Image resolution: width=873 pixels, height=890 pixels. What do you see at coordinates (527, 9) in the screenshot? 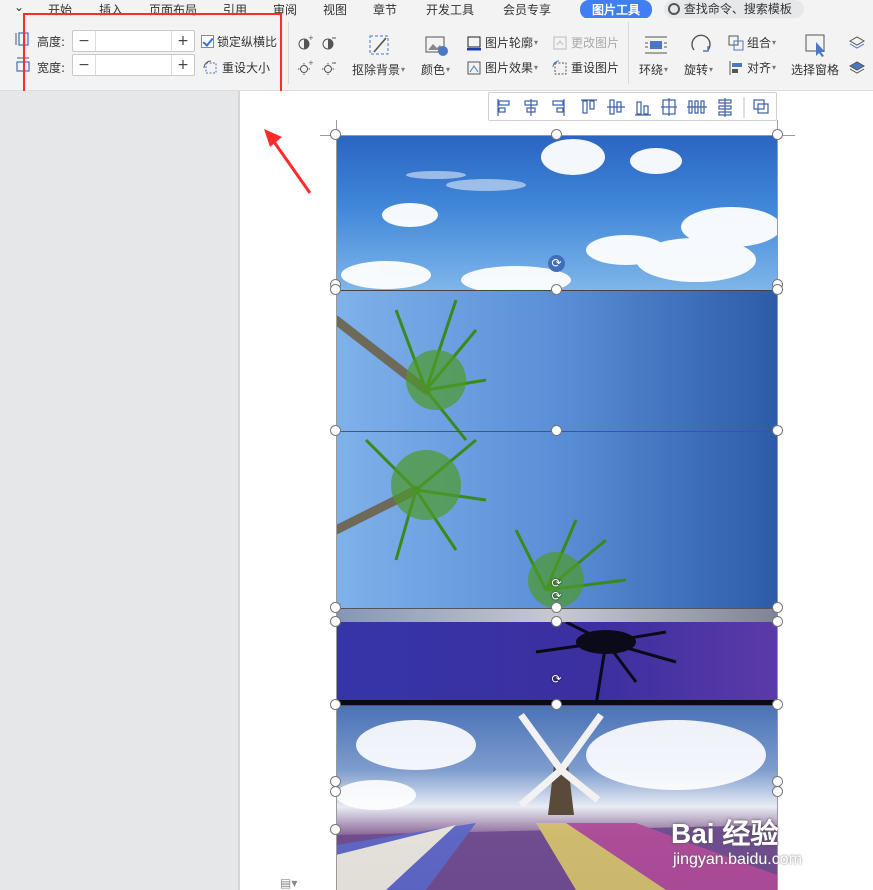
I see `tab-member: 会员专享` at bounding box center [527, 9].